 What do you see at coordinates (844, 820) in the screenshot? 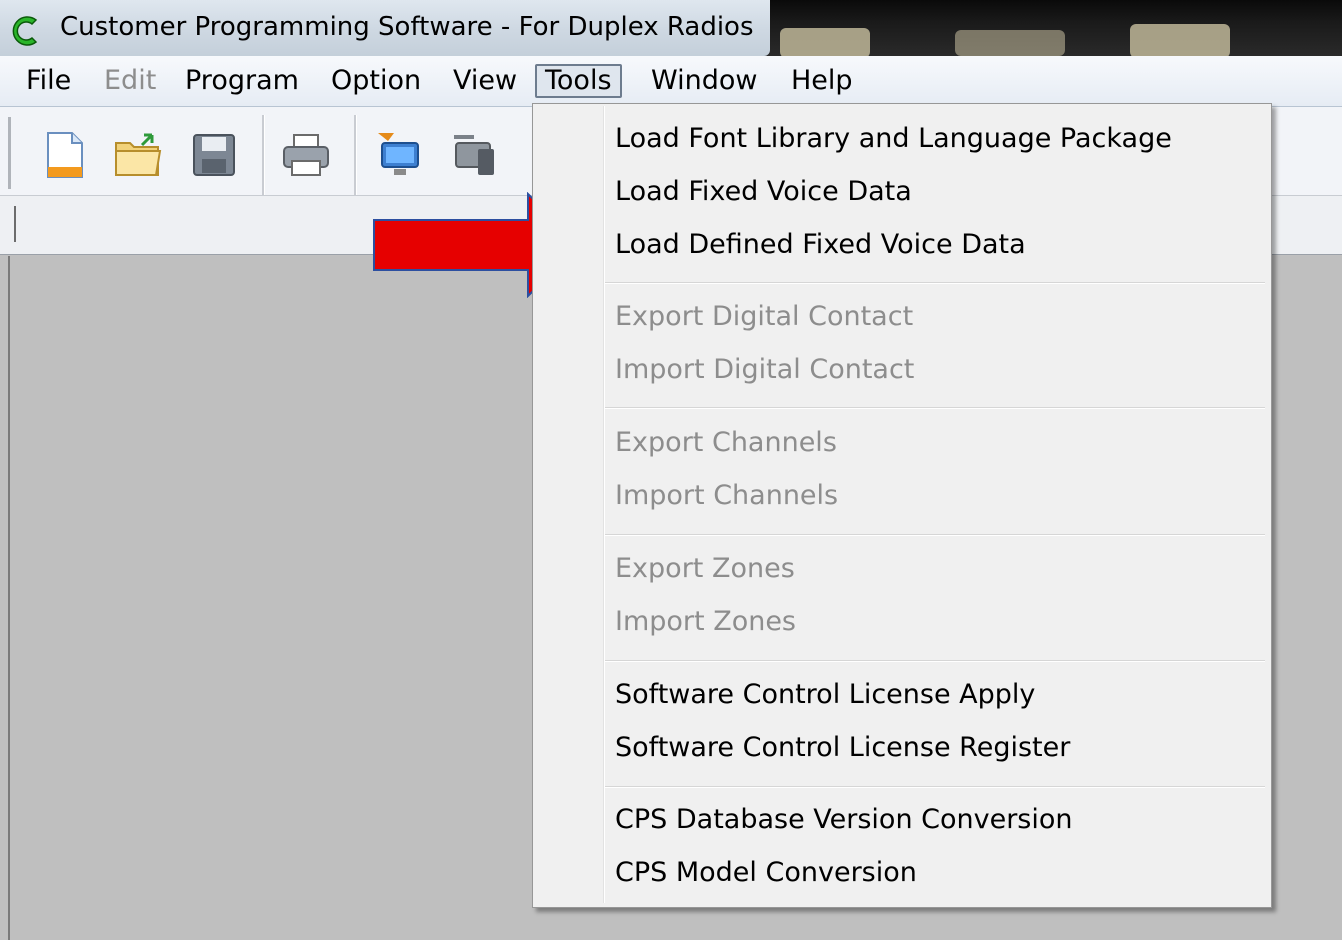
I see `menu-item-database-version-conversion: CPS Database Version Conversion` at bounding box center [844, 820].